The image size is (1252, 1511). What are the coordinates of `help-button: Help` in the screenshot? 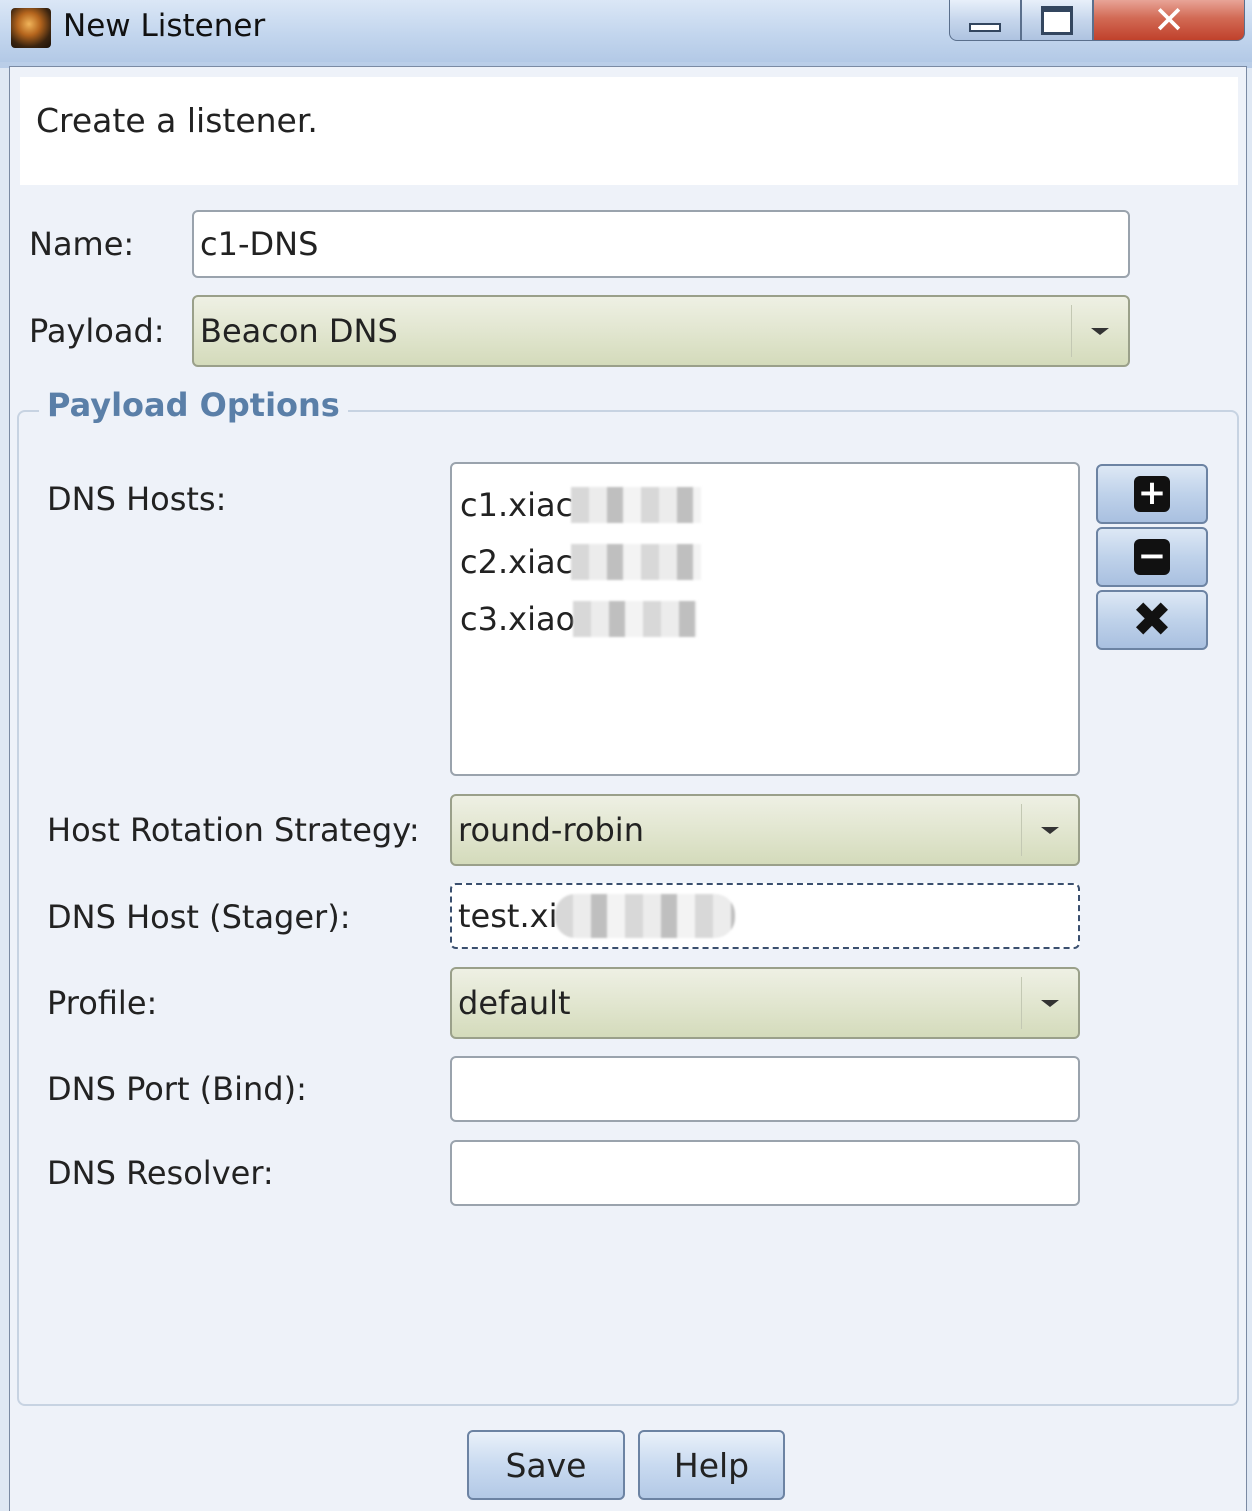 It's located at (711, 1465).